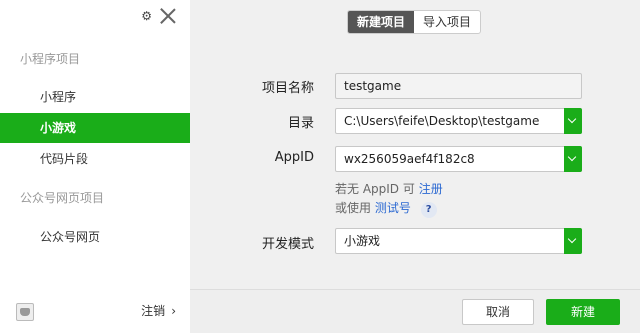  Describe the element at coordinates (458, 241) in the screenshot. I see `dev-mode-select: 小游戏` at that location.